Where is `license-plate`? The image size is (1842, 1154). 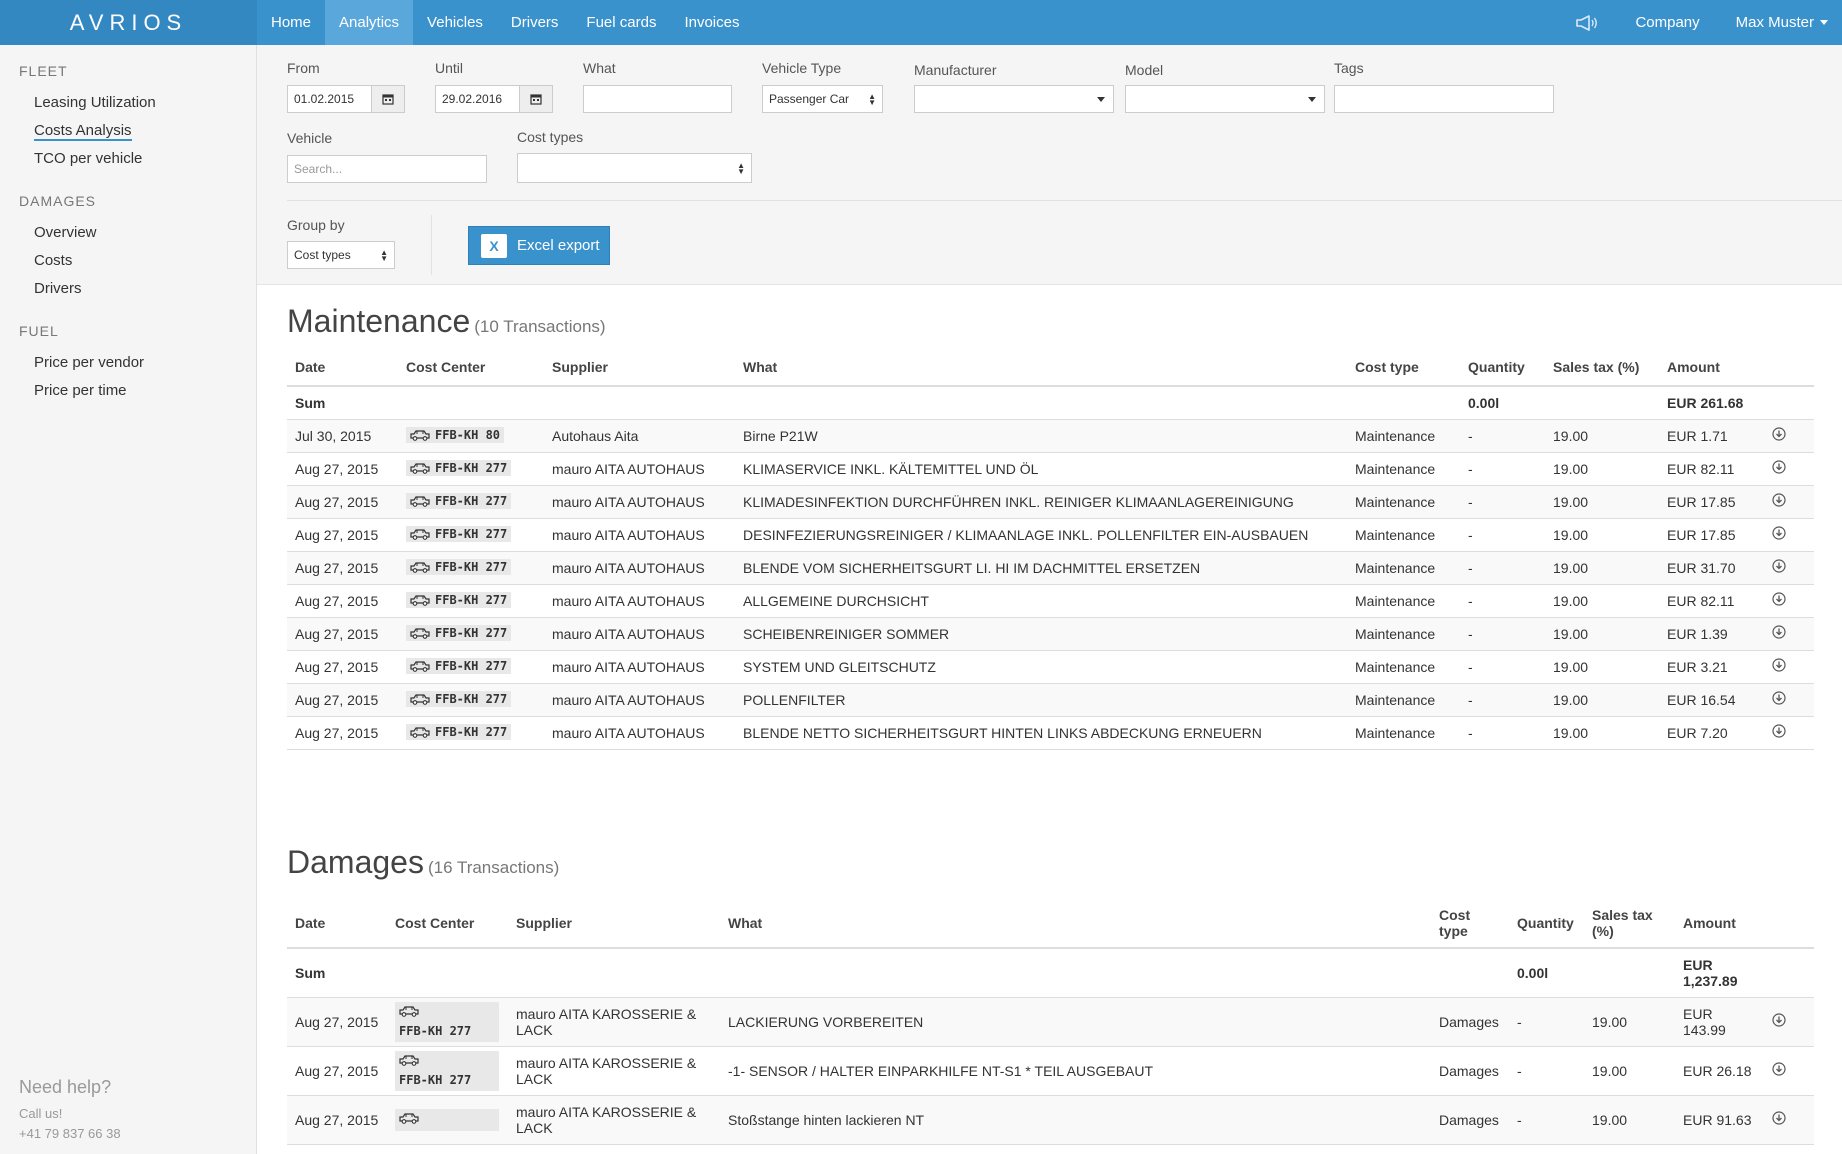 license-plate is located at coordinates (447, 1119).